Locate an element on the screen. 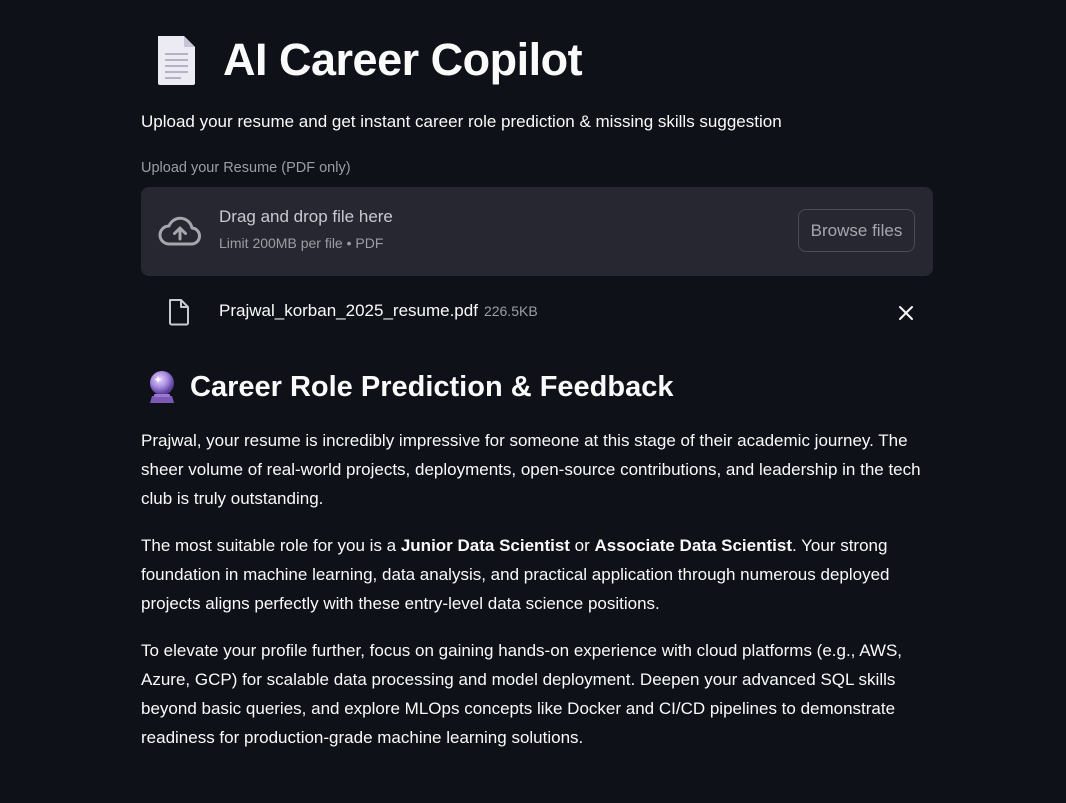 The height and width of the screenshot is (803, 1066). section-title: Career Role Prediction & Feedback is located at coordinates (432, 386).